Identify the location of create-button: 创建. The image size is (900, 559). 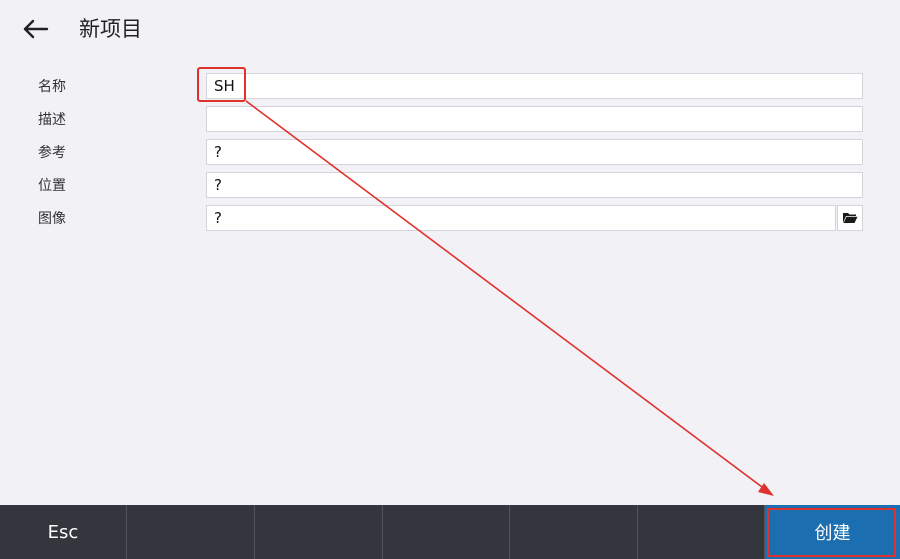
(832, 532).